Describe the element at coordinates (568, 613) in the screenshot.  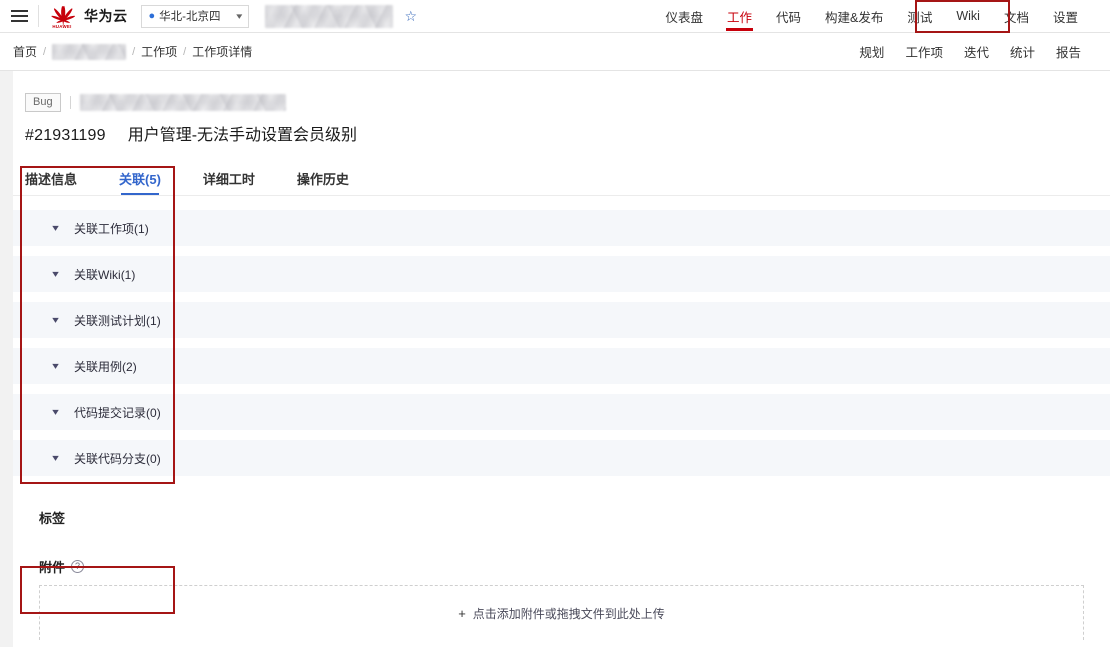
I see `dropzone-label: 点击添加附件或拖拽文件到此处上传` at that location.